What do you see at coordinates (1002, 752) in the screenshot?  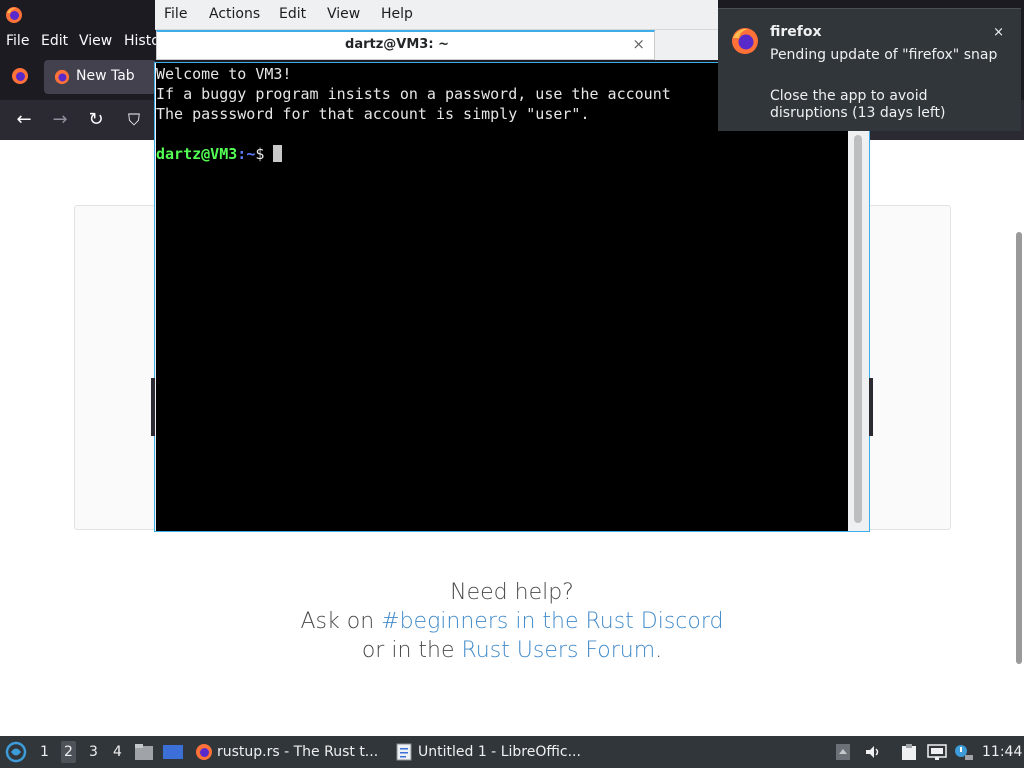 I see `clock: 11:44` at bounding box center [1002, 752].